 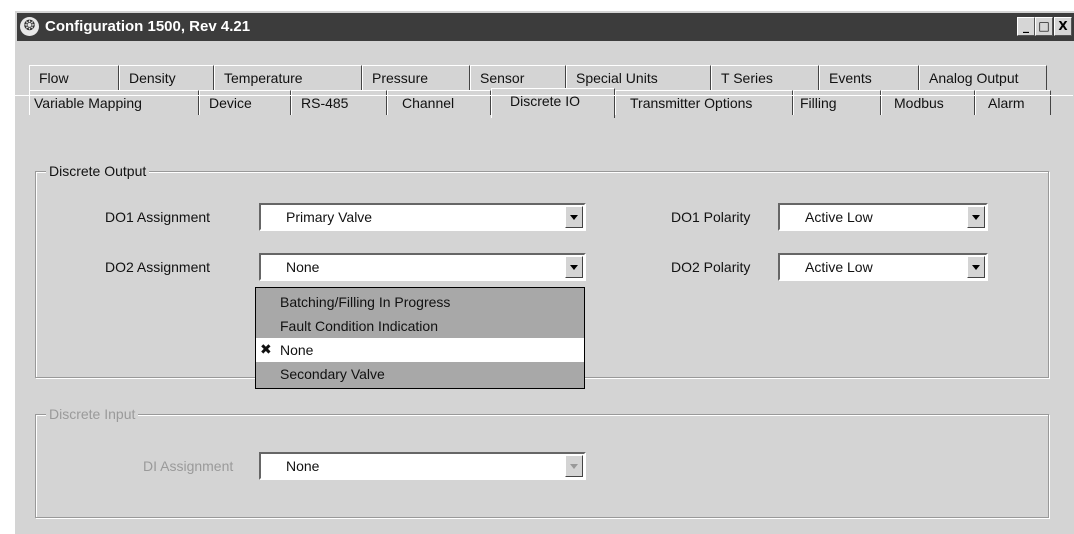 What do you see at coordinates (329, 217) in the screenshot?
I see `do1-assignment-value: Primary Valve` at bounding box center [329, 217].